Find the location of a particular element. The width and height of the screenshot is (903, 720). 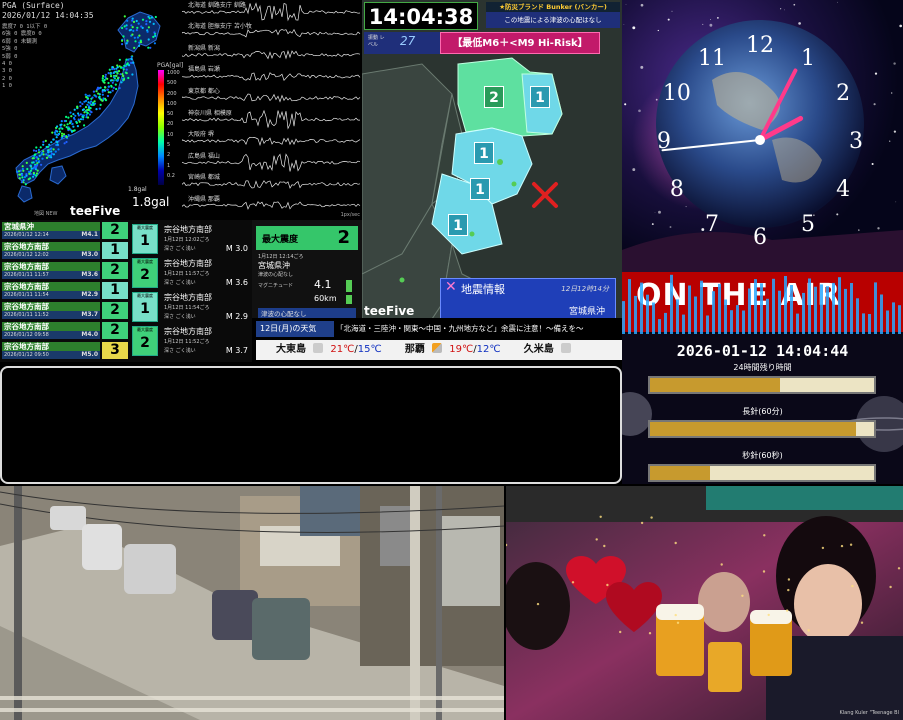

weather-high: 21℃ is located at coordinates (342, 349).